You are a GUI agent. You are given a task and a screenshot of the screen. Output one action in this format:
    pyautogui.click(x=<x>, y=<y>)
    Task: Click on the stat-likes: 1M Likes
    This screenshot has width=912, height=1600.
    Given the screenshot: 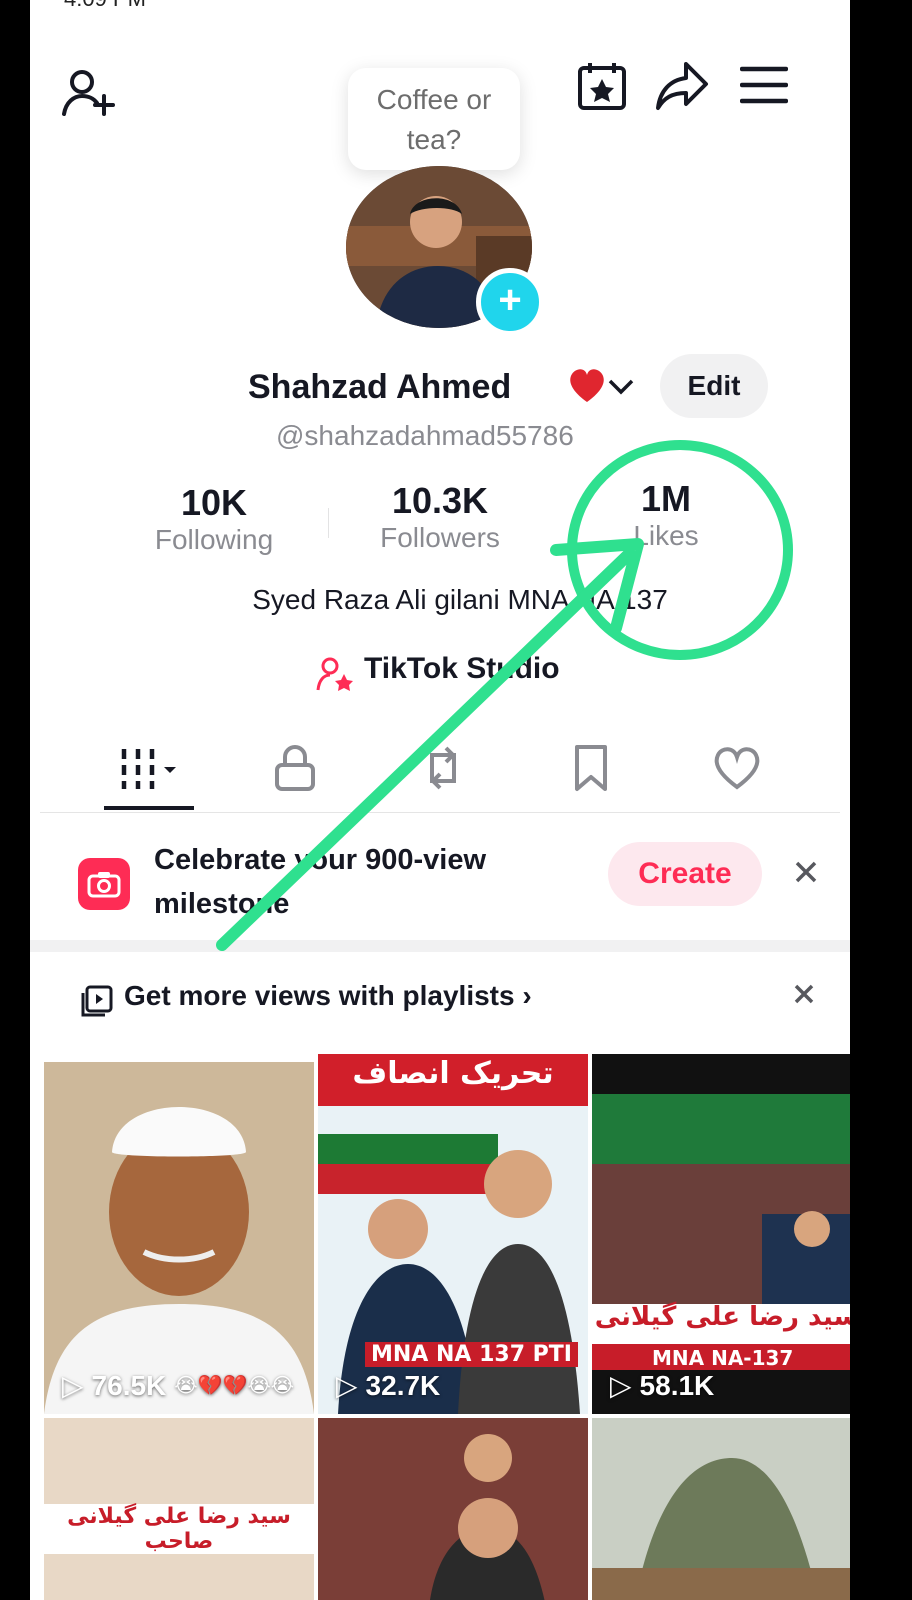 What is the action you would take?
    pyautogui.click(x=666, y=515)
    